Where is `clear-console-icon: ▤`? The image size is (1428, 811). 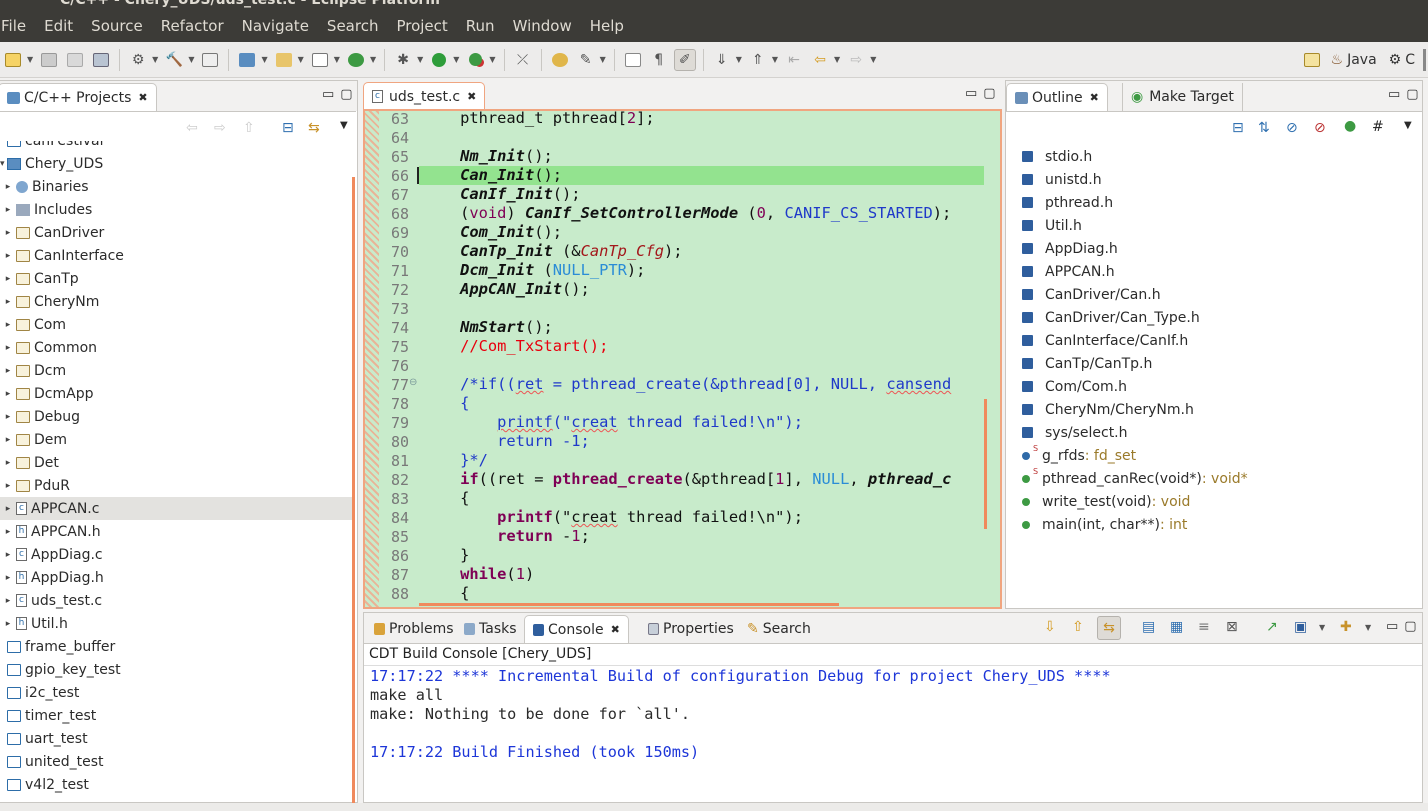
clear-console-icon: ▤ is located at coordinates (1148, 627).